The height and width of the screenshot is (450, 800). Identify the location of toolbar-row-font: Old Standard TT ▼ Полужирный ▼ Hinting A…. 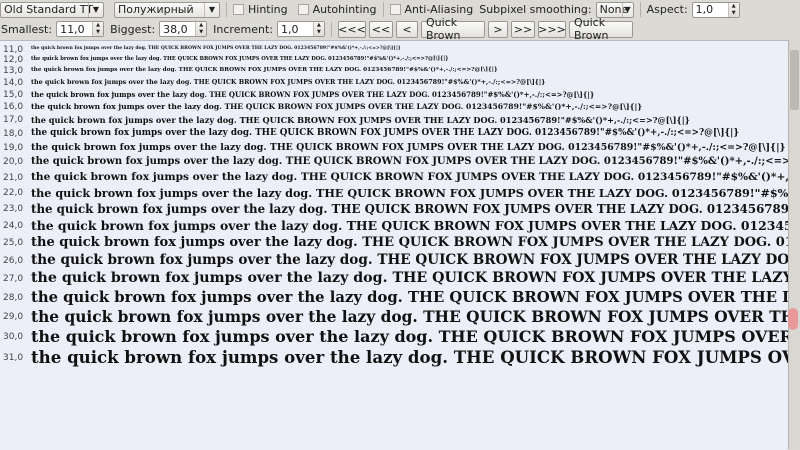
(400, 9).